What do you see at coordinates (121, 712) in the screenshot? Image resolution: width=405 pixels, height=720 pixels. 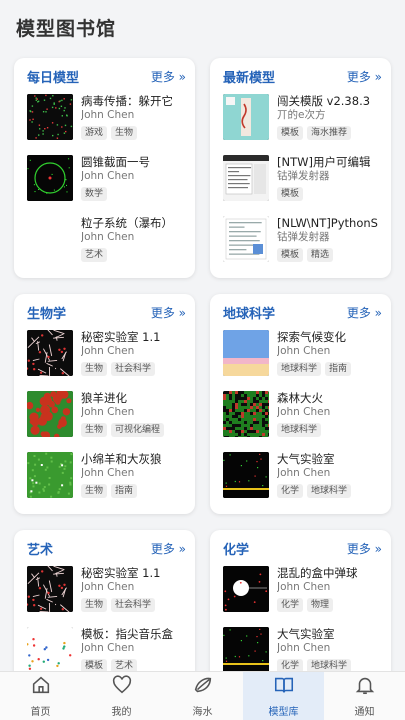 I see `tab-label: 我的` at bounding box center [121, 712].